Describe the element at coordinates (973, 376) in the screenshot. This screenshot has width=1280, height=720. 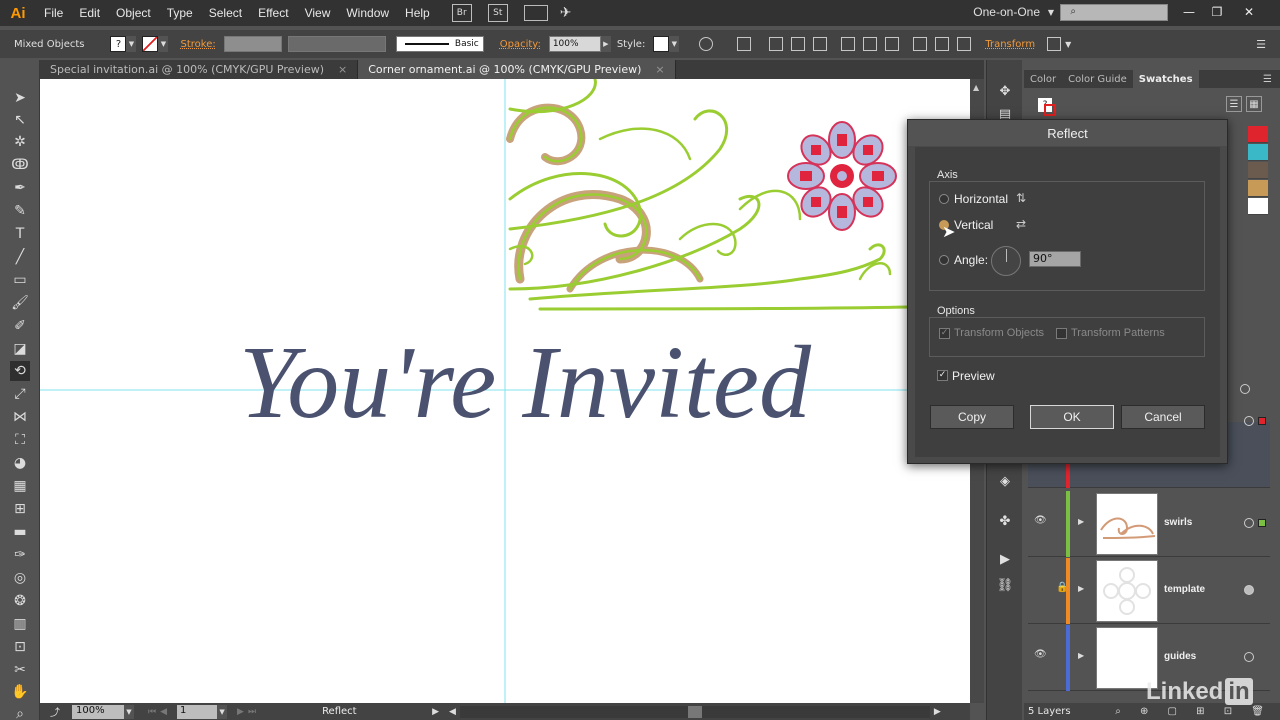
I see `preview-label: Preview` at that location.